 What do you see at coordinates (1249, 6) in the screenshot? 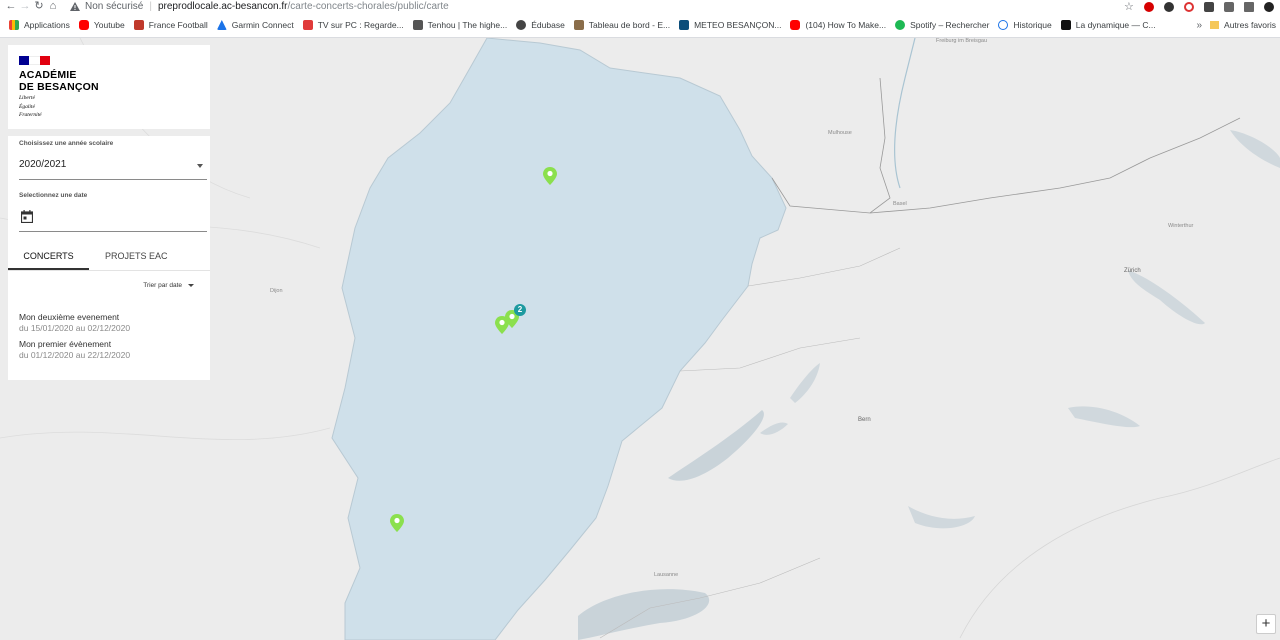
I see `media-icon` at bounding box center [1249, 6].